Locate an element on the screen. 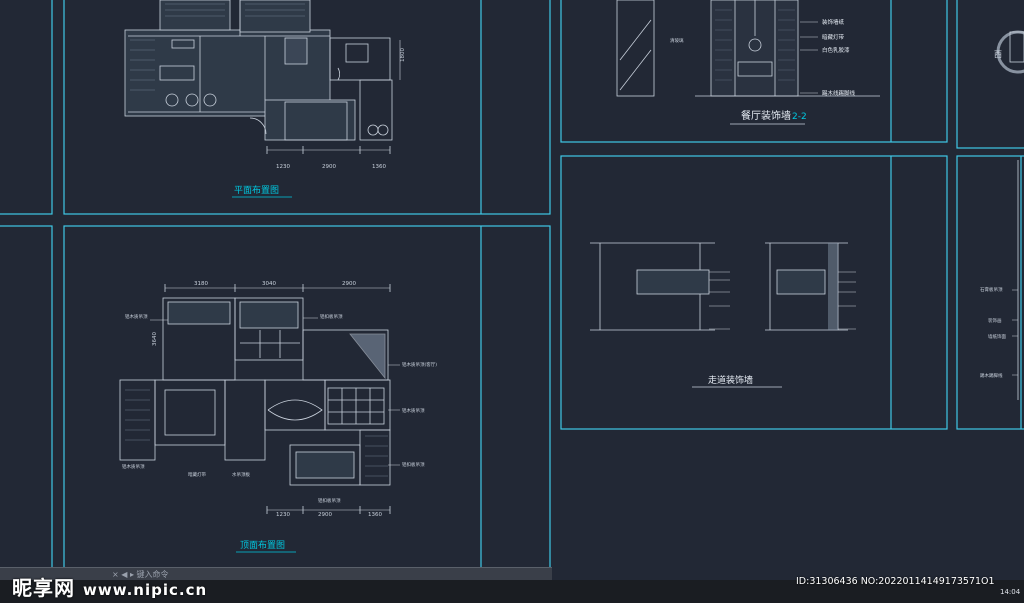  bottom-plan-title: 顶面布置图 is located at coordinates (262, 545).